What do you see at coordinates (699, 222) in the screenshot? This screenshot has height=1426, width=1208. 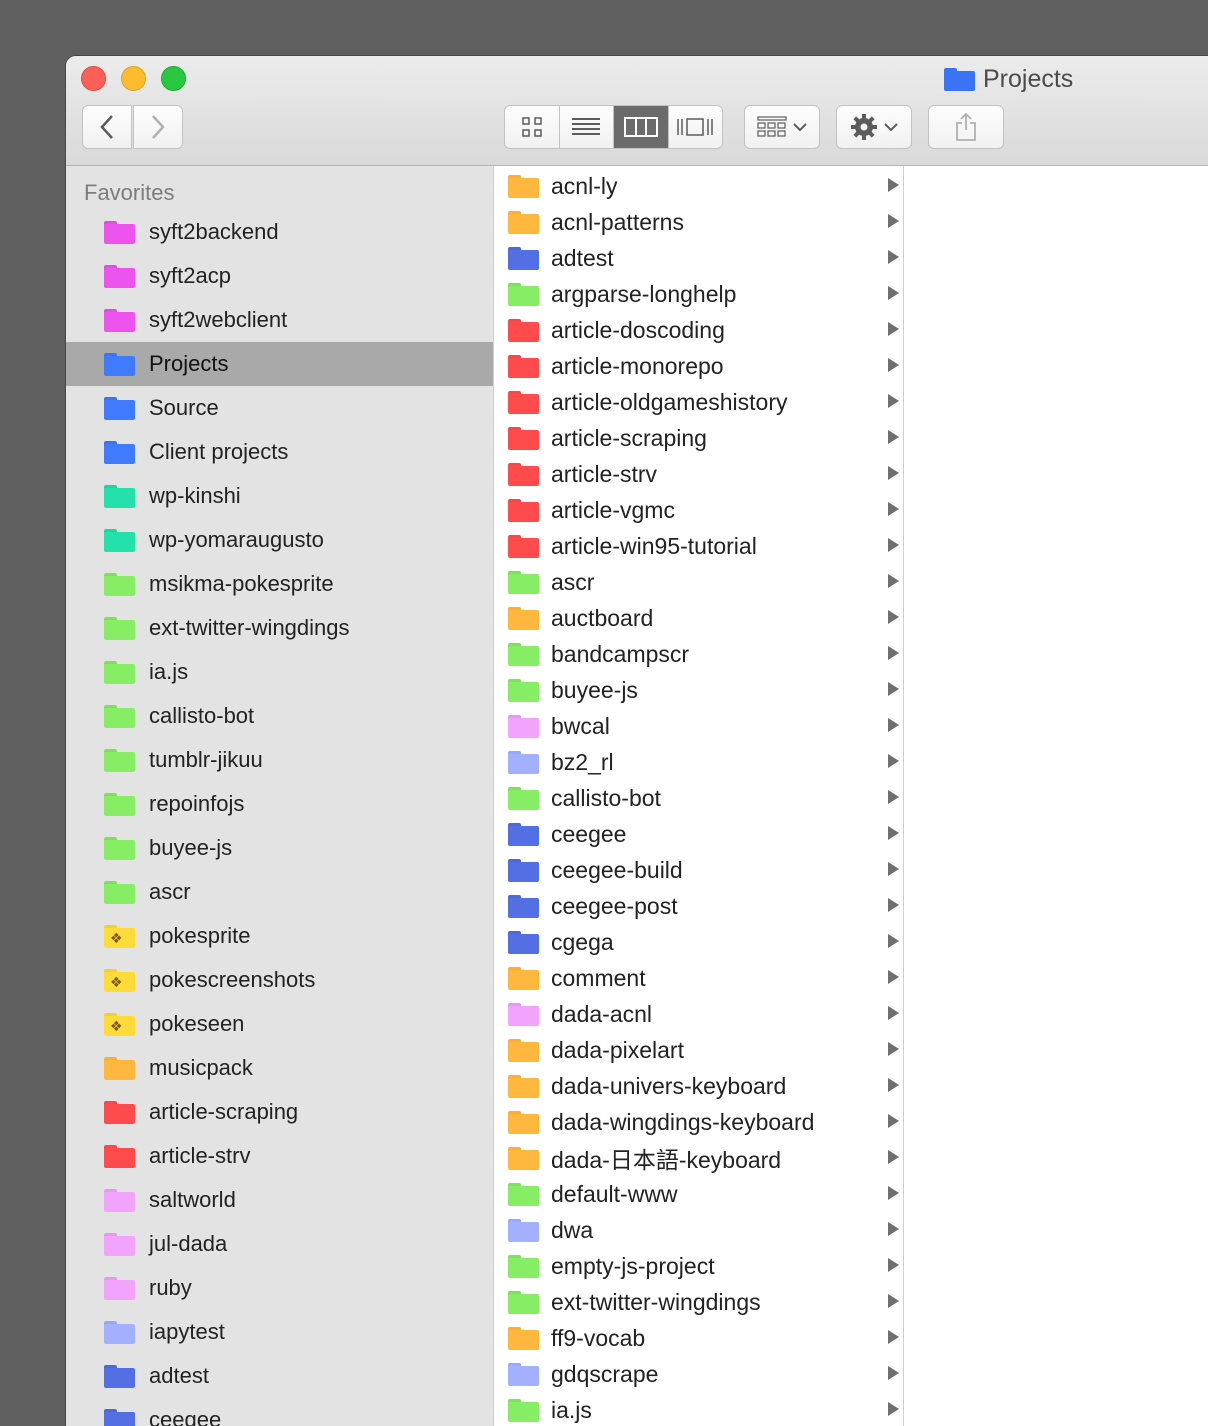 I see `column-item: acnl-patterns` at bounding box center [699, 222].